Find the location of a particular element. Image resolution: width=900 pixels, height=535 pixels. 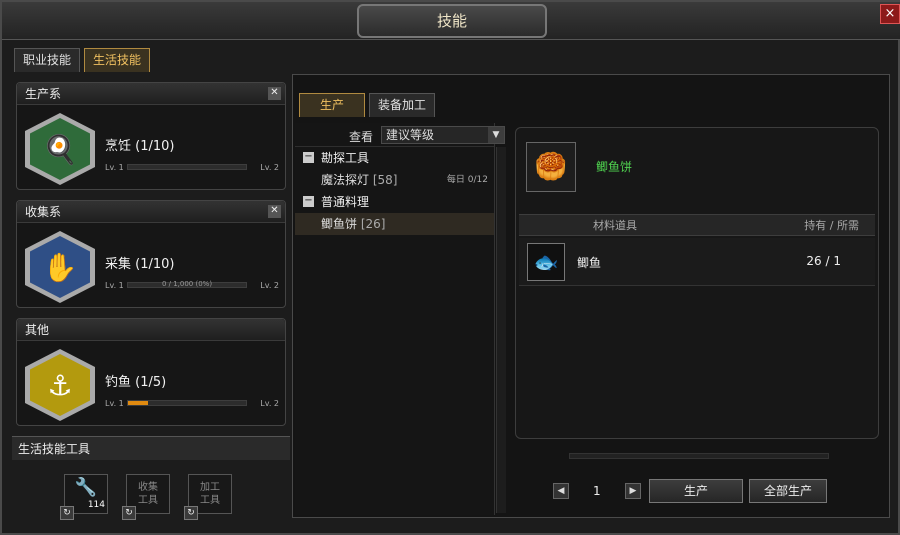

tab-class-skills: 职业技能 is located at coordinates (47, 60).